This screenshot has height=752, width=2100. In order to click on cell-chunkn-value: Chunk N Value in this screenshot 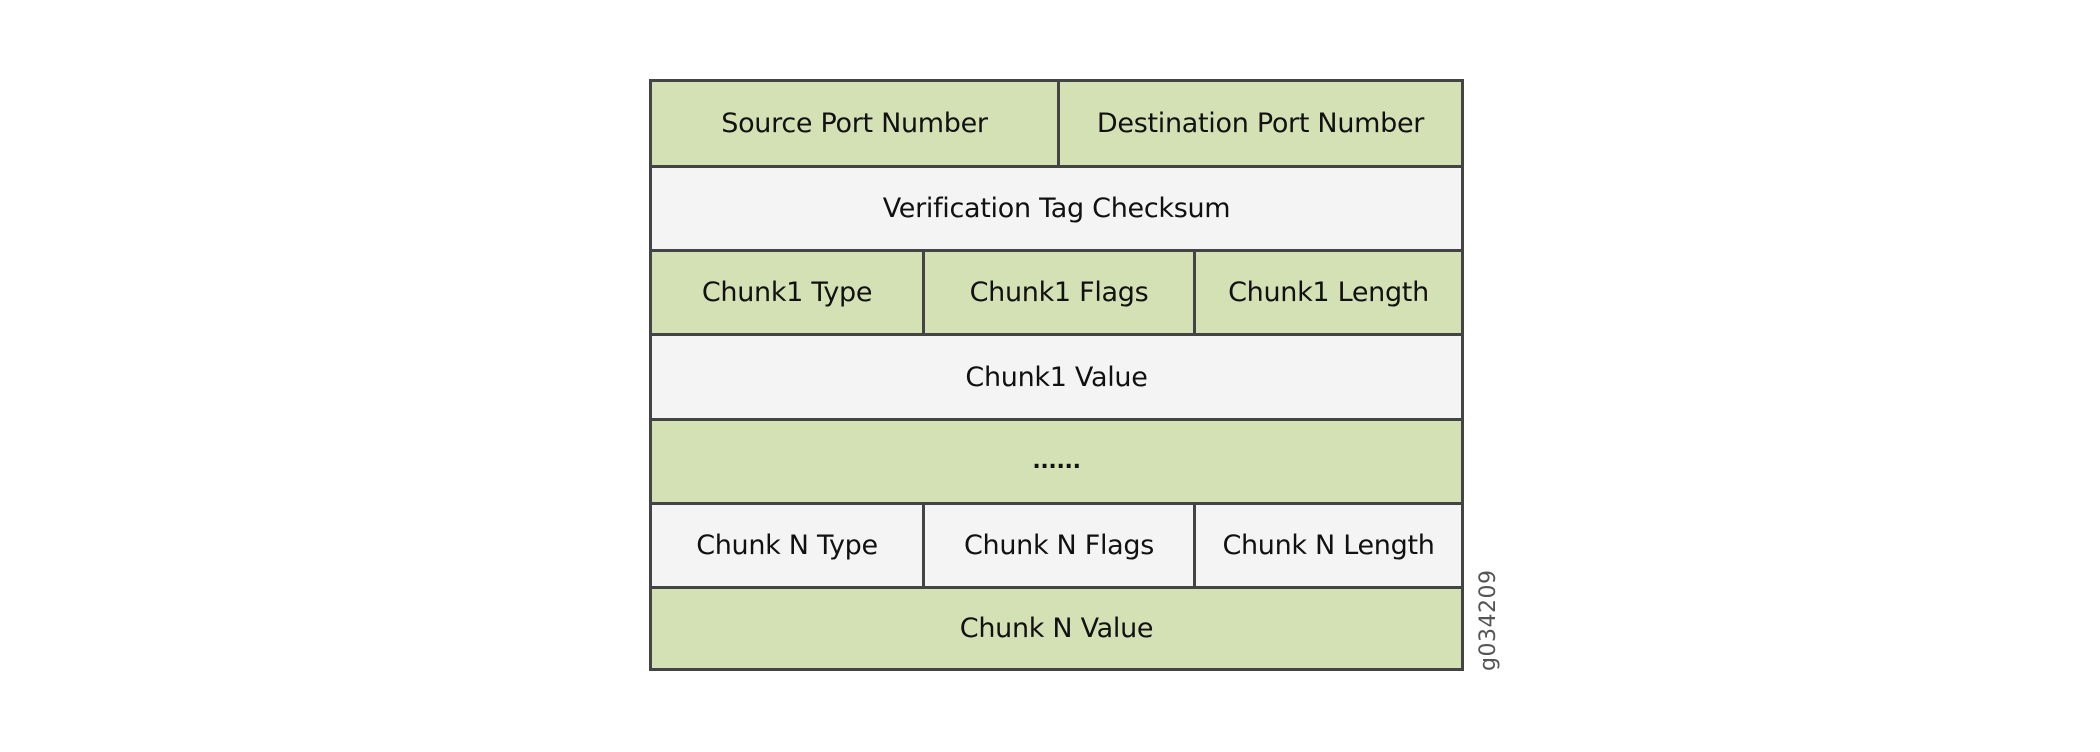, I will do `click(1056, 628)`.